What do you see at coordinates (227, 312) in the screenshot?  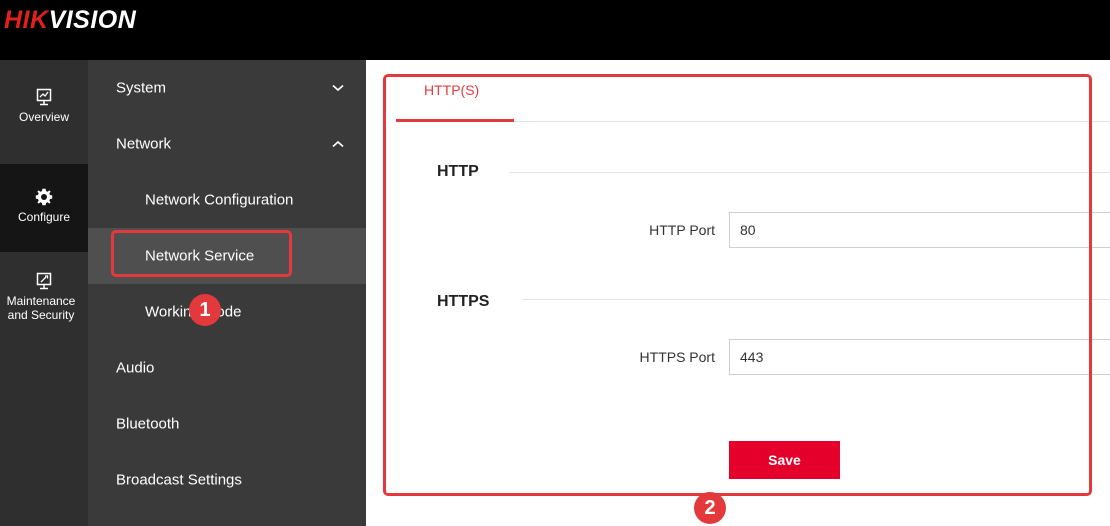 I see `menu-working-mode: Working Mode` at bounding box center [227, 312].